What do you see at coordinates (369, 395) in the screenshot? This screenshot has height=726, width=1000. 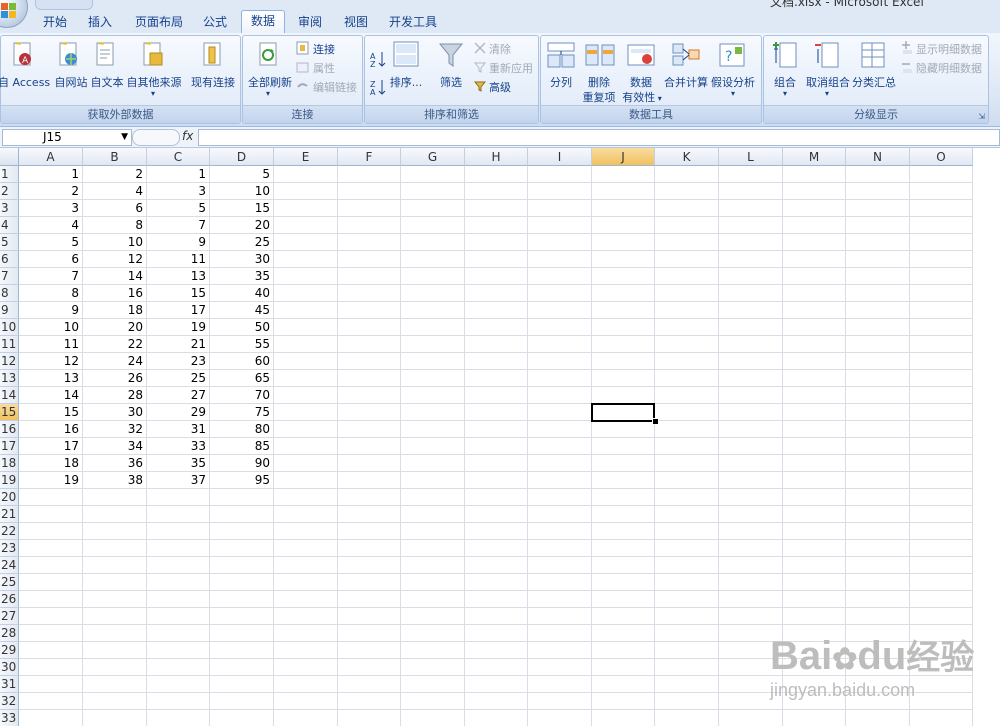 I see `cell-f14` at bounding box center [369, 395].